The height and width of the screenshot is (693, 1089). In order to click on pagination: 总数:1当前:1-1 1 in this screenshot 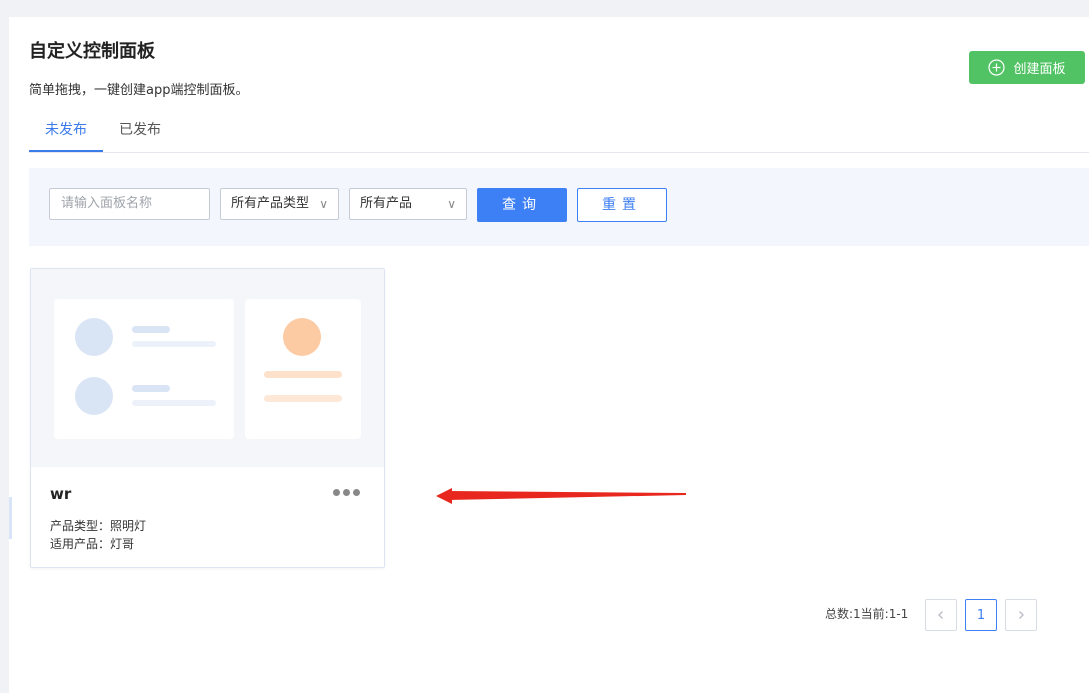, I will do `click(549, 615)`.